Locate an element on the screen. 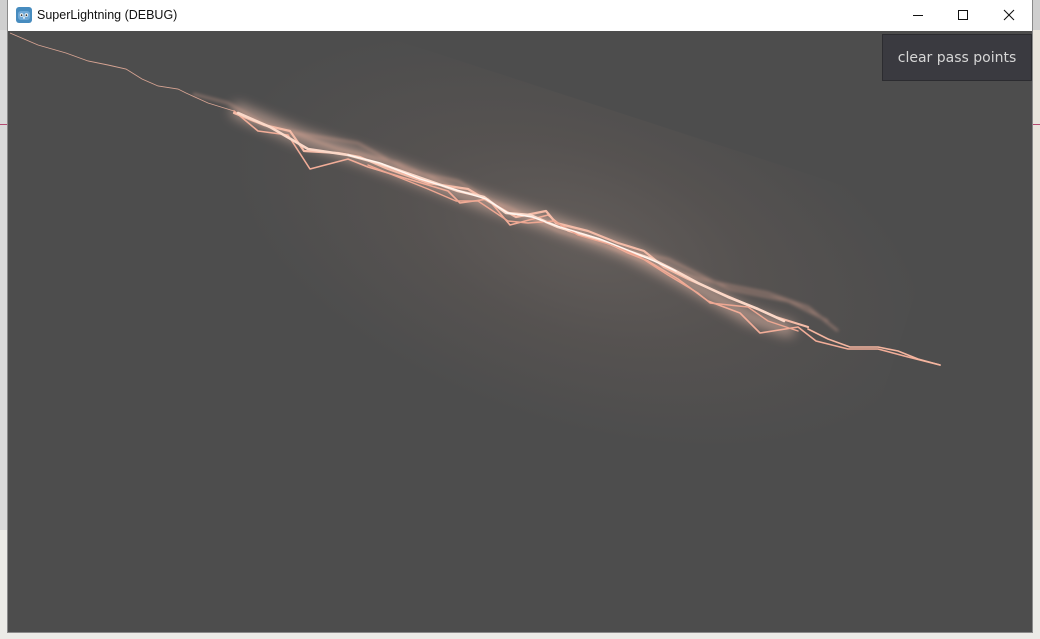  window-title: SuperLightning (DEBUG) is located at coordinates (107, 15).